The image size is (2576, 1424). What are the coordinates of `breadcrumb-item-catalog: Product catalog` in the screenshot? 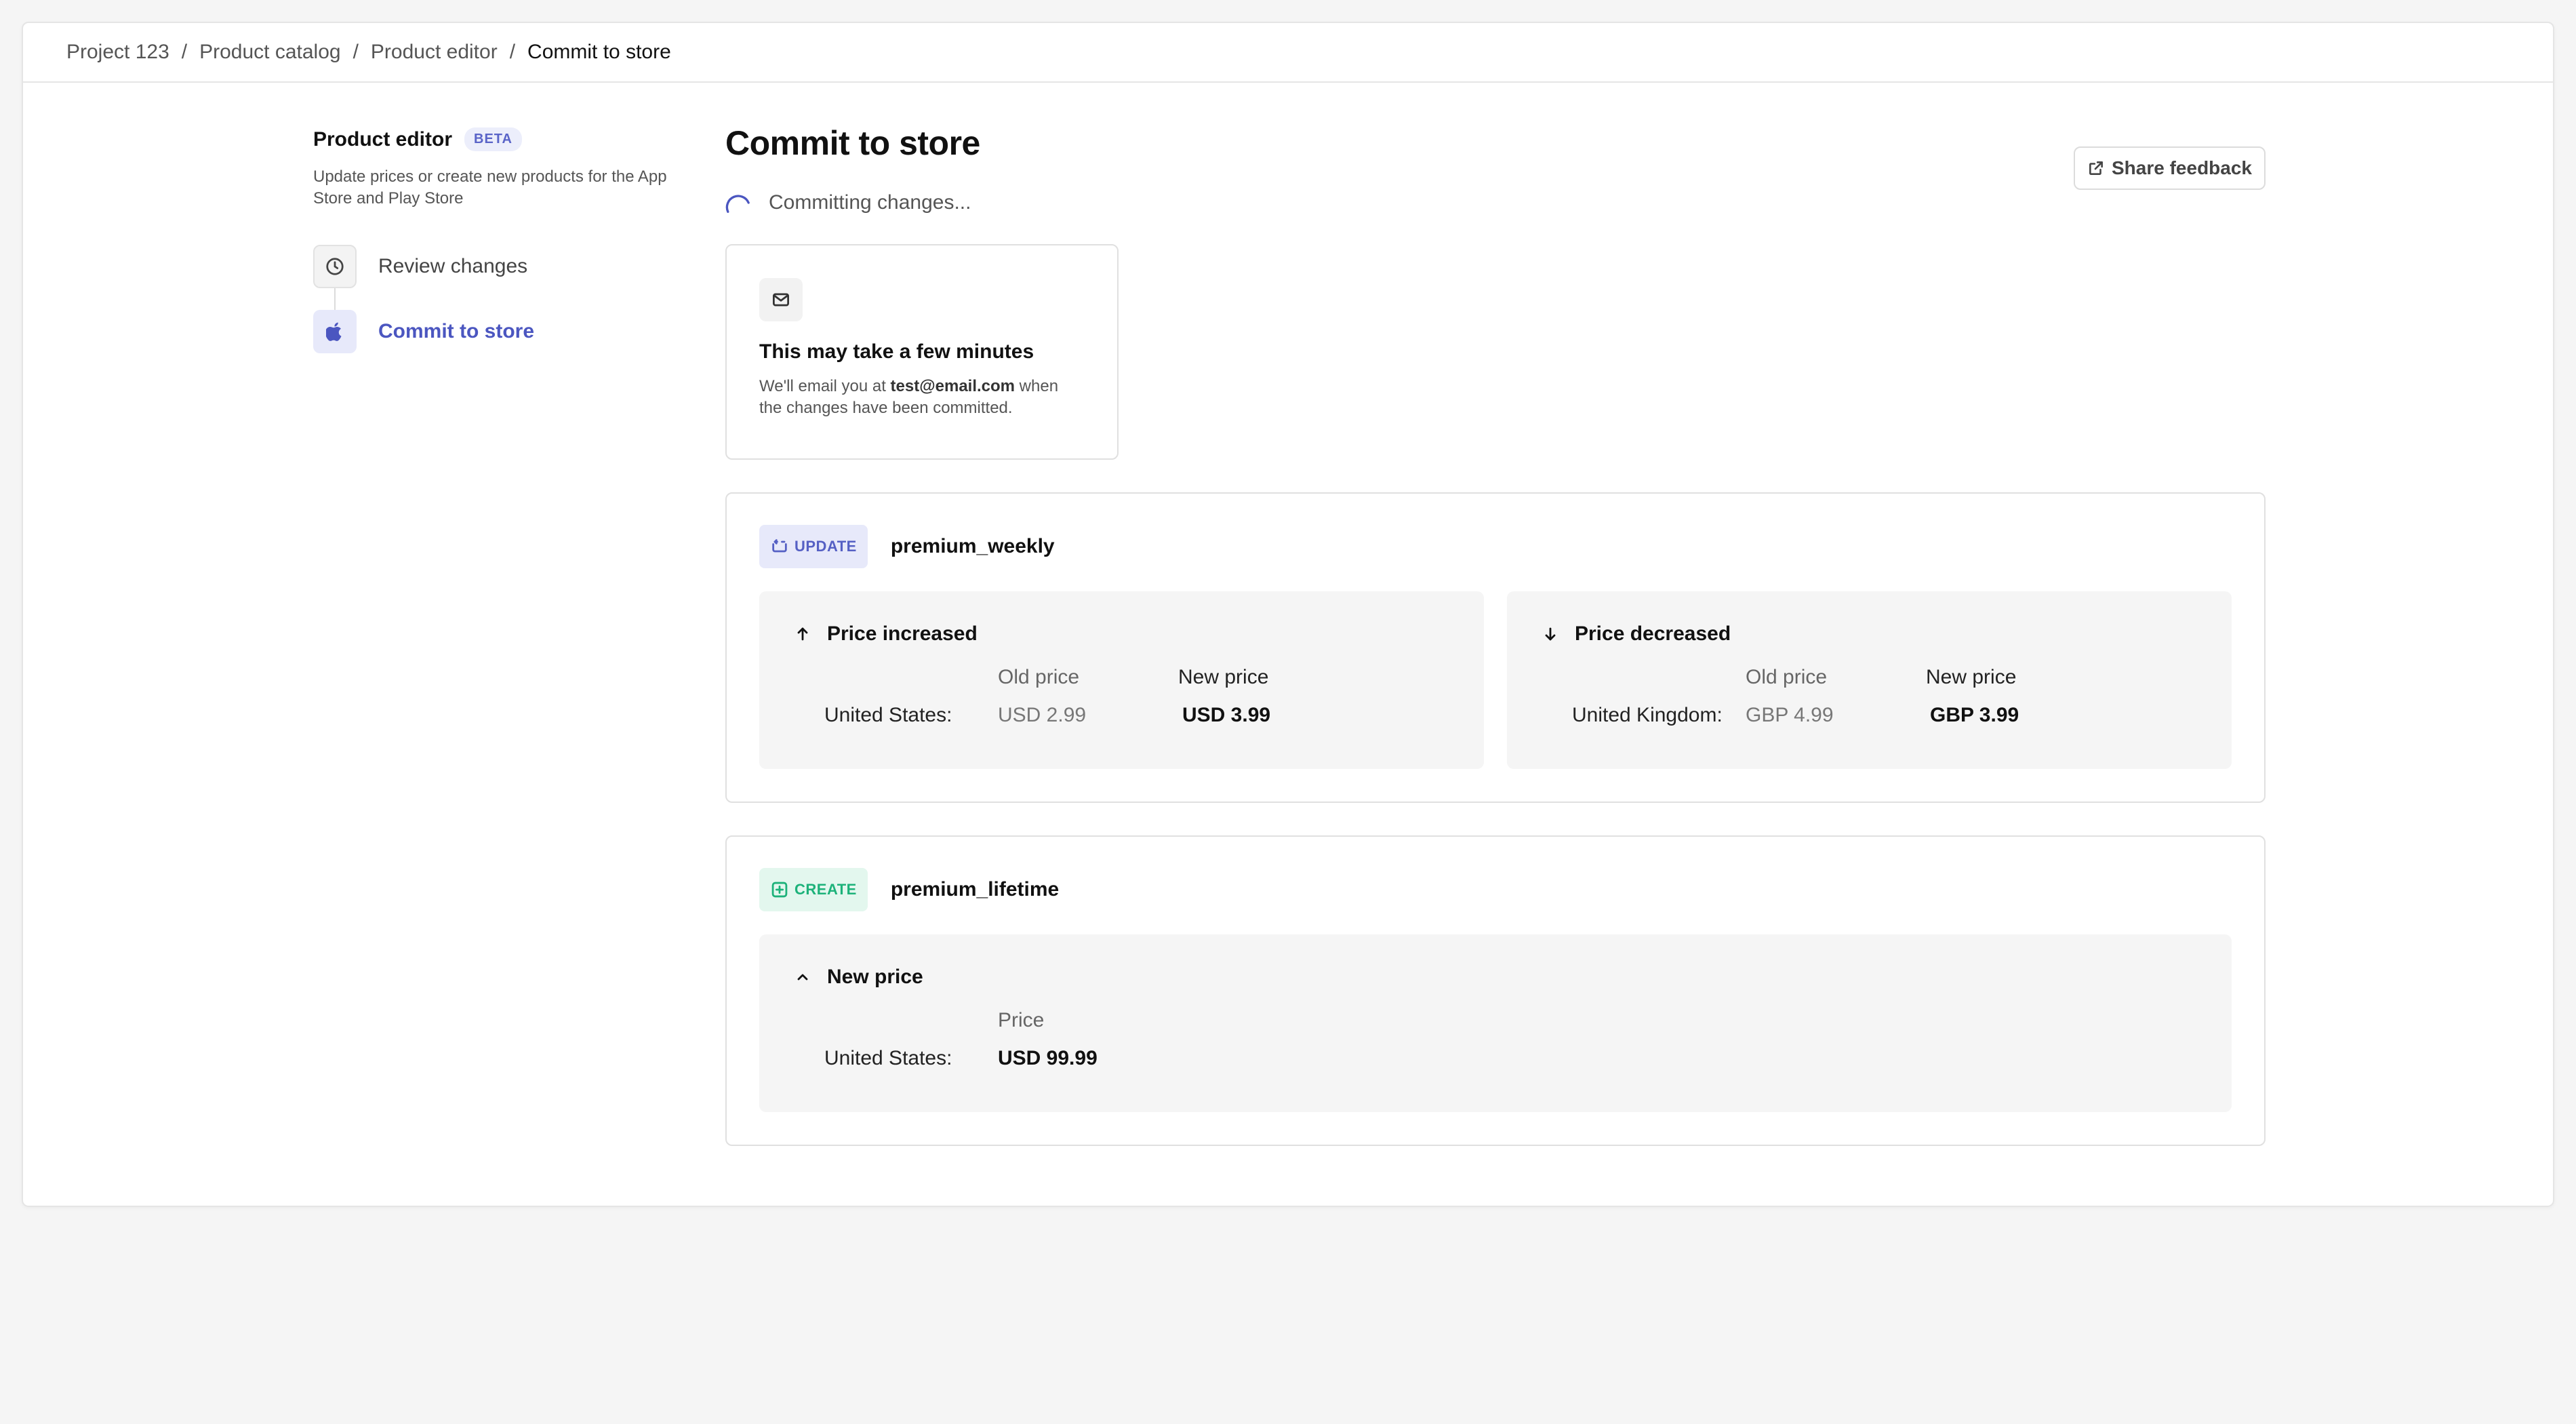 It's located at (269, 53).